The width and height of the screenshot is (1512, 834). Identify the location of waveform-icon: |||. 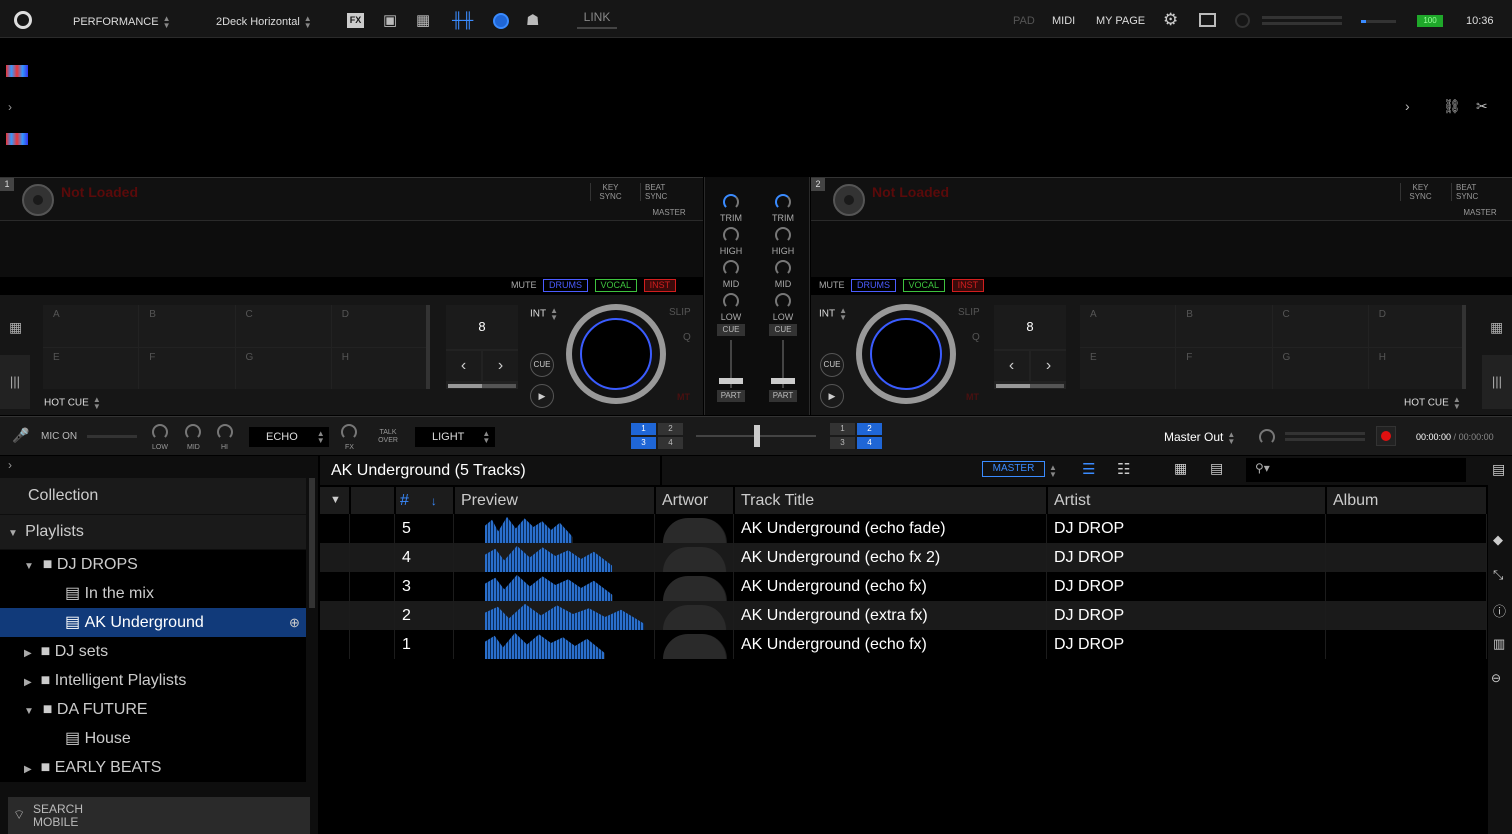
(15, 382).